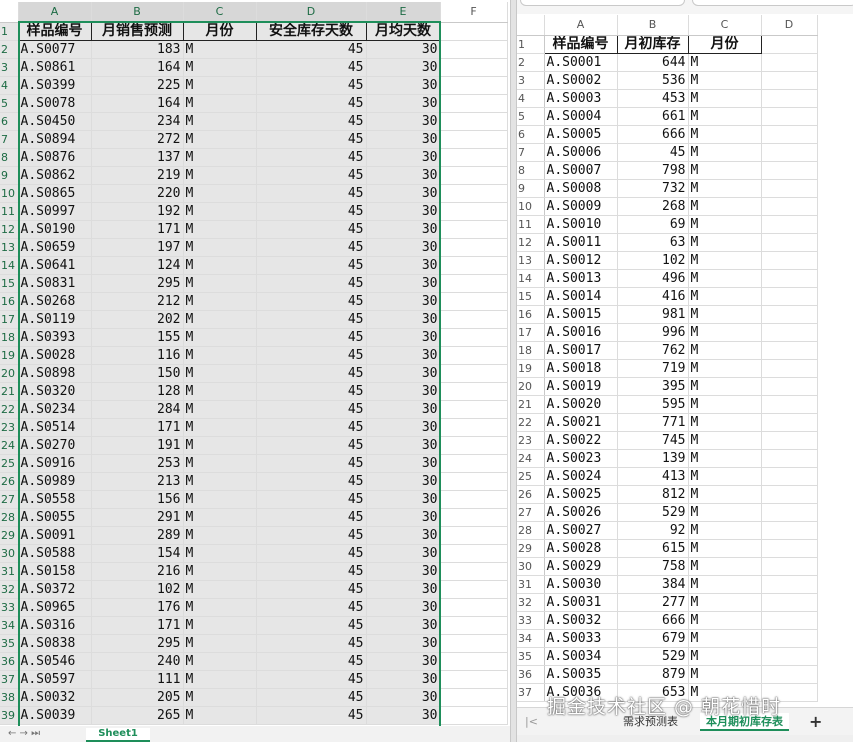 This screenshot has height=742, width=853. What do you see at coordinates (137, 427) in the screenshot?
I see `table-cell: 171` at bounding box center [137, 427].